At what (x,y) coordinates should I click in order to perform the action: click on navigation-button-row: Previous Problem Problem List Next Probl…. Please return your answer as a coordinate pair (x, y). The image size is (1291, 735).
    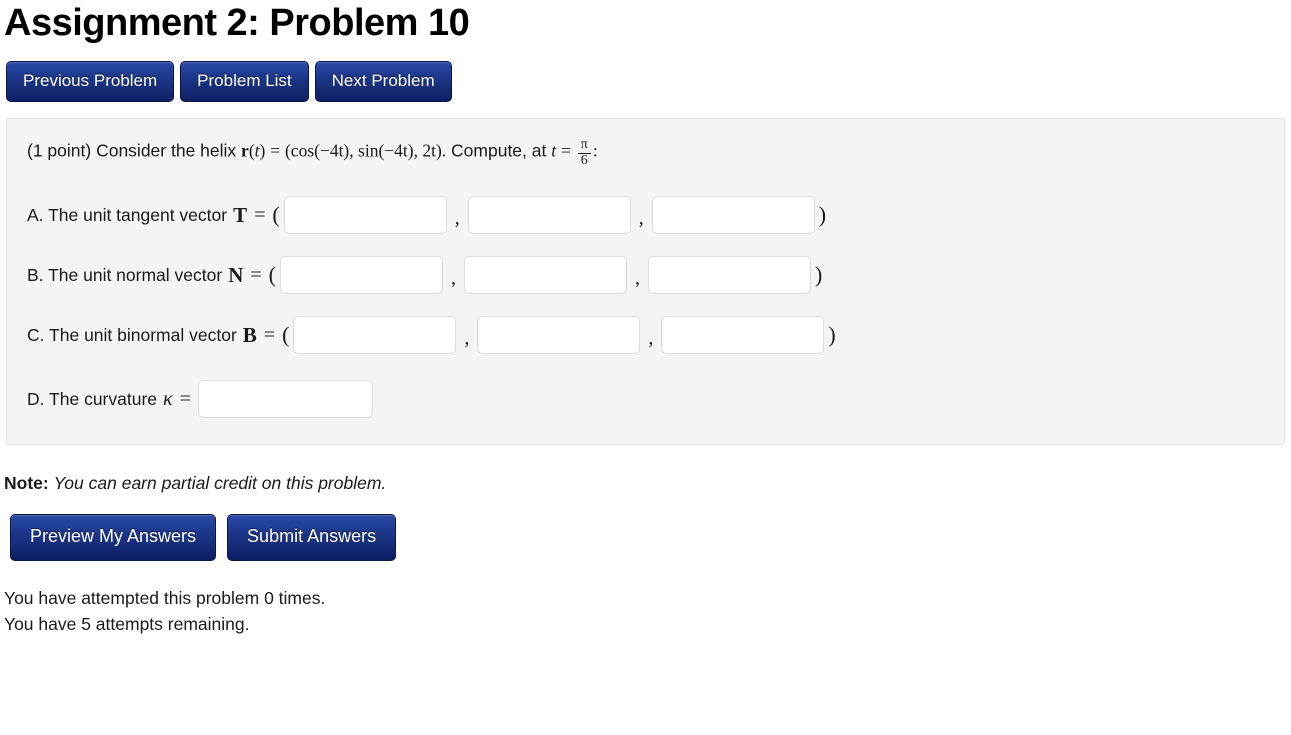
    Looking at the image, I should click on (645, 72).